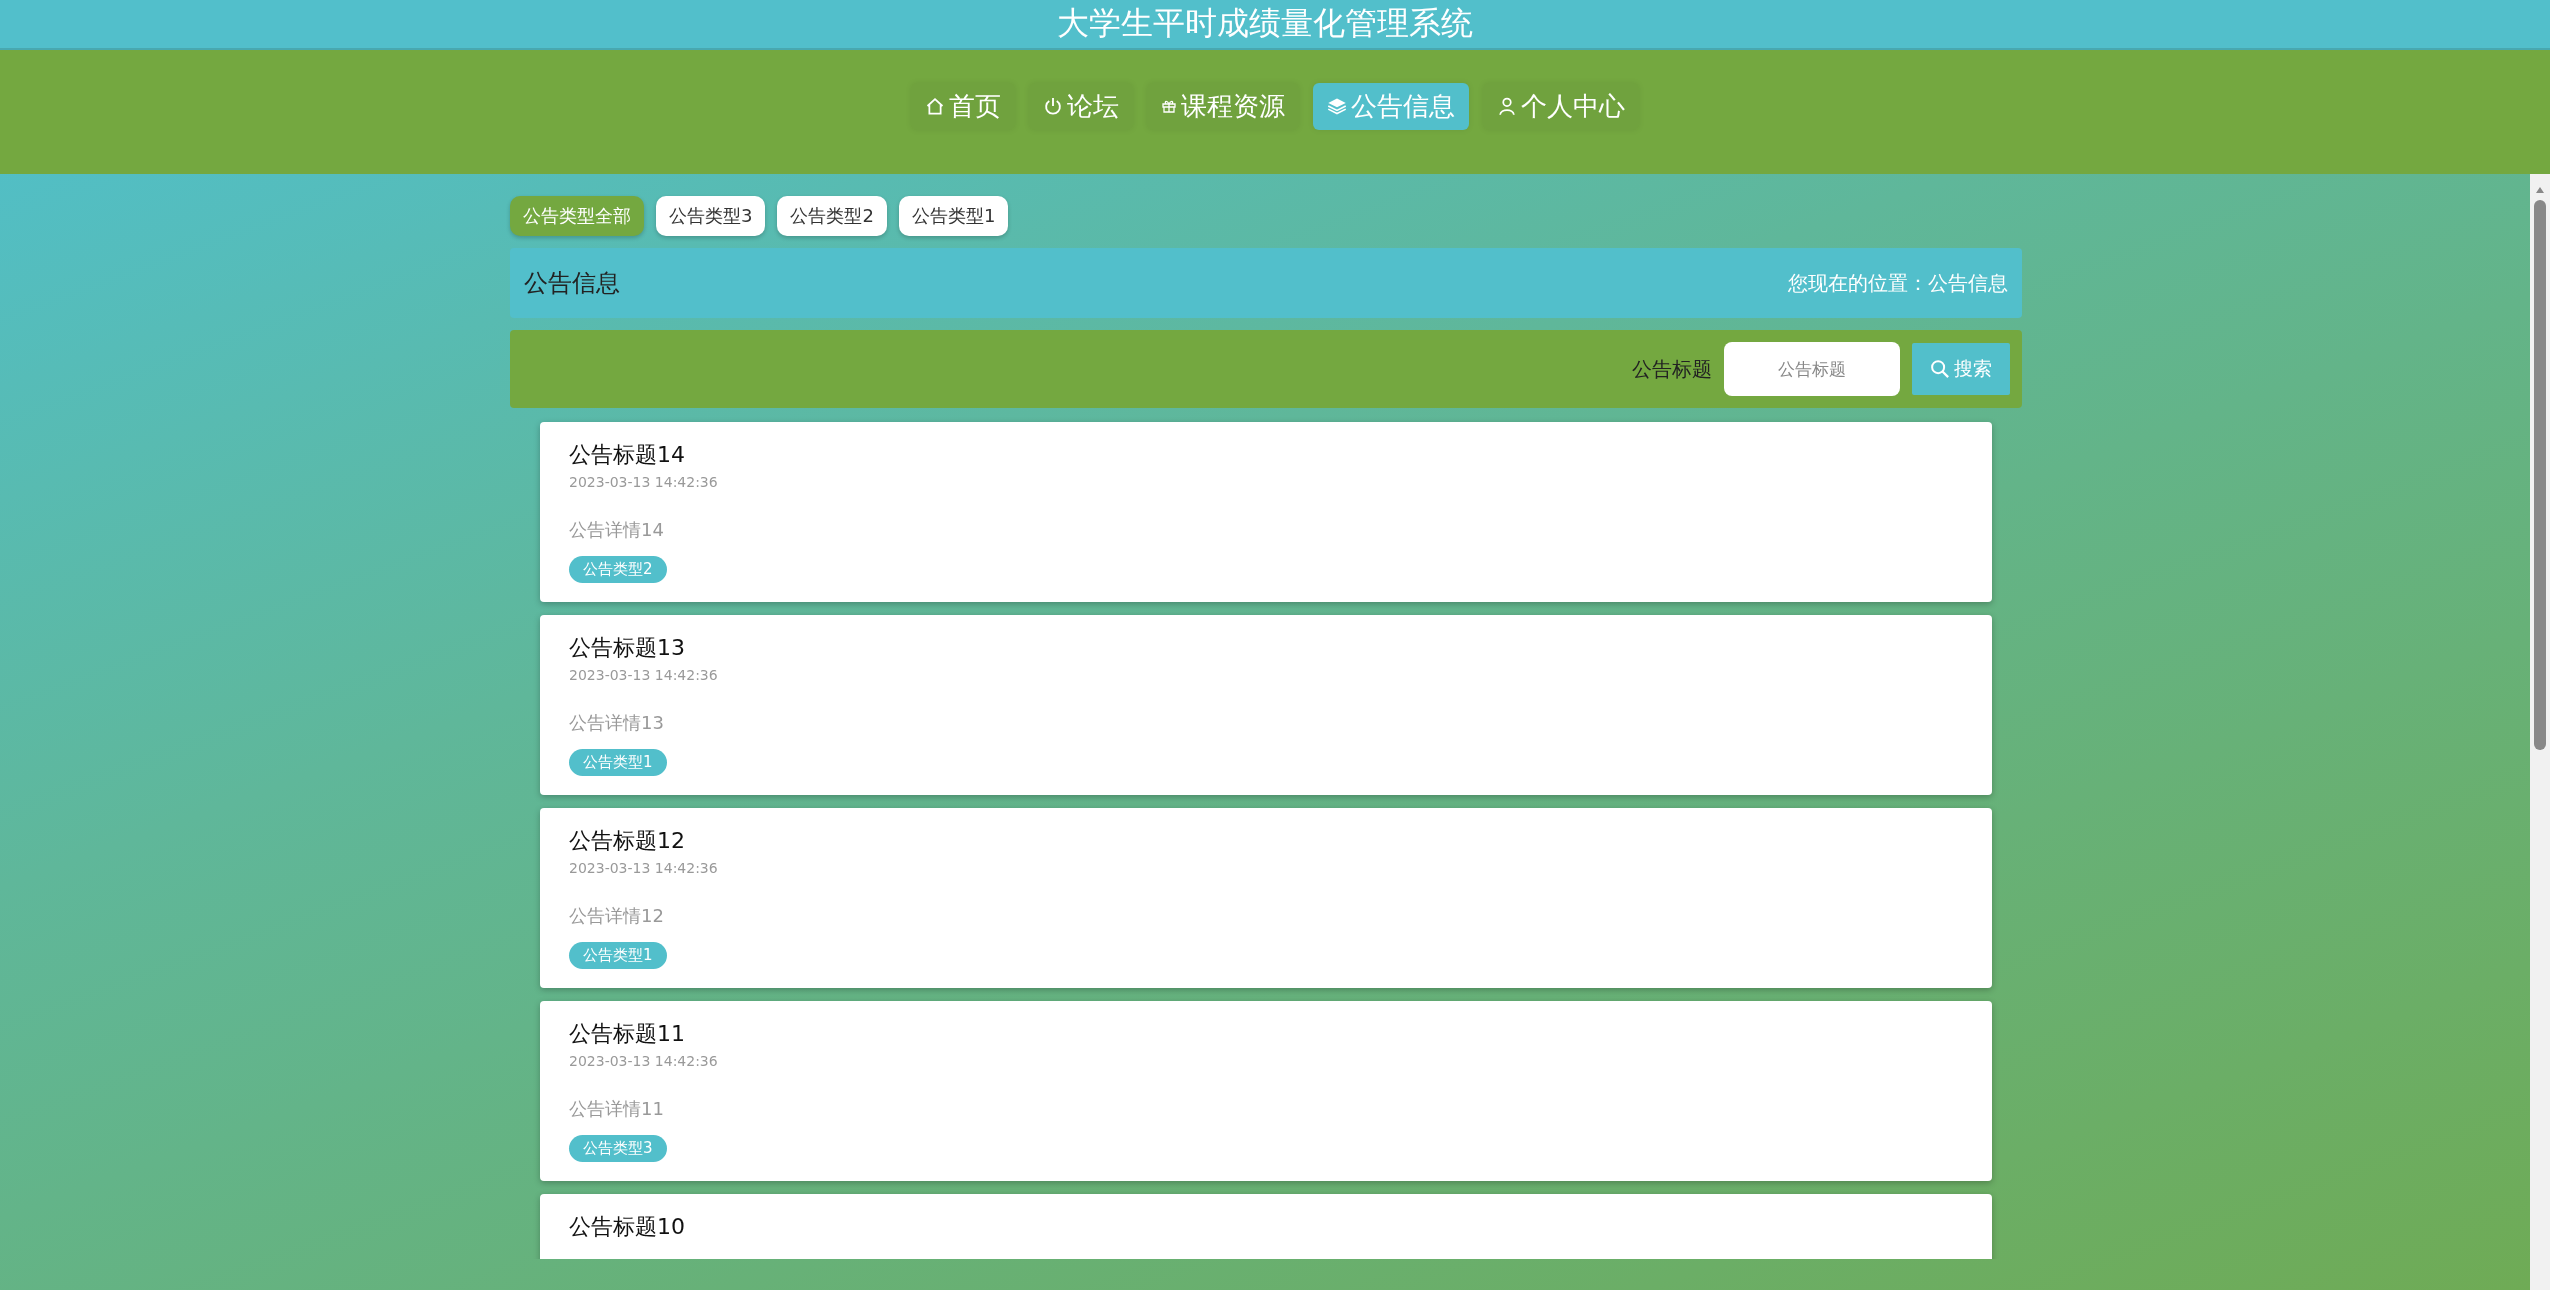 This screenshot has width=2550, height=1290. What do you see at coordinates (572, 283) in the screenshot?
I see `page-title: 公告信息` at bounding box center [572, 283].